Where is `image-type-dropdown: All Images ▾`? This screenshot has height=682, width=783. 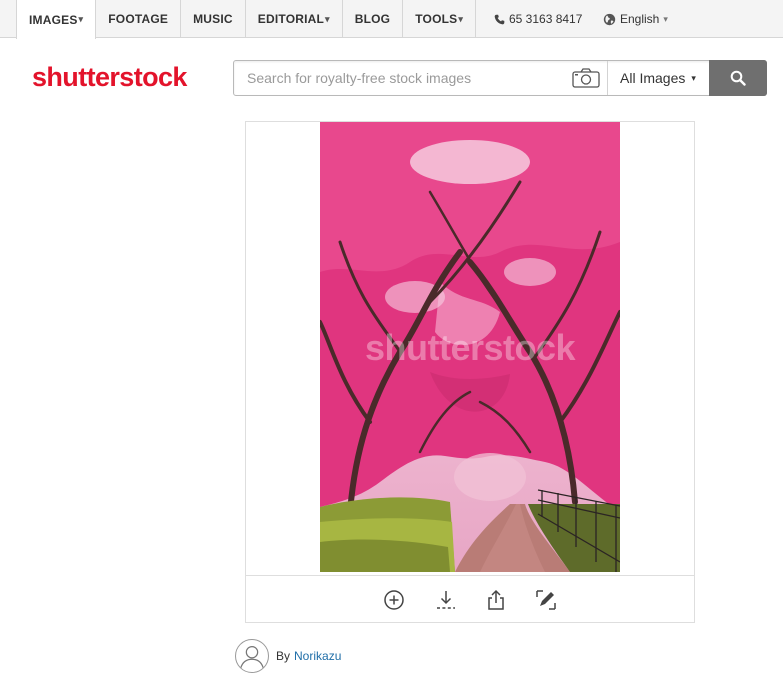 image-type-dropdown: All Images ▾ is located at coordinates (659, 78).